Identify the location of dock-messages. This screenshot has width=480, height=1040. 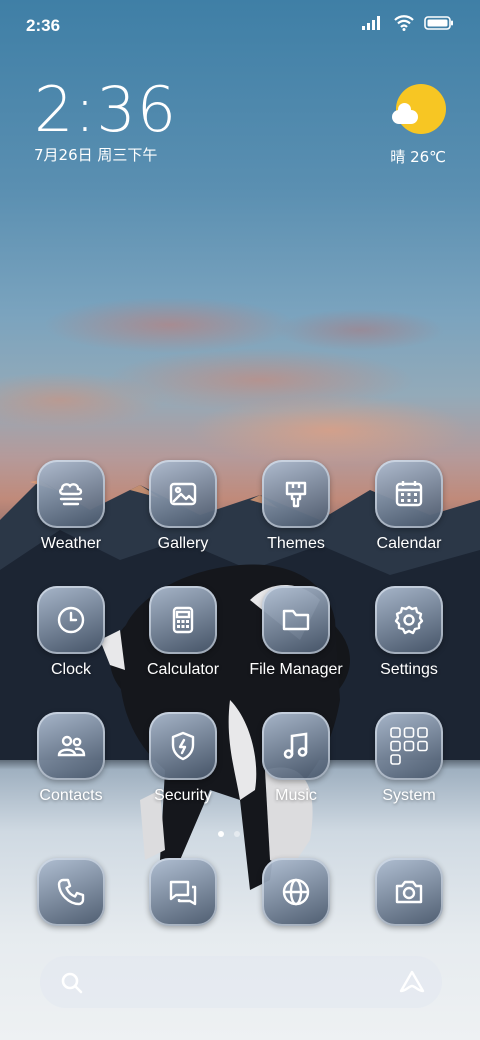
(183, 892).